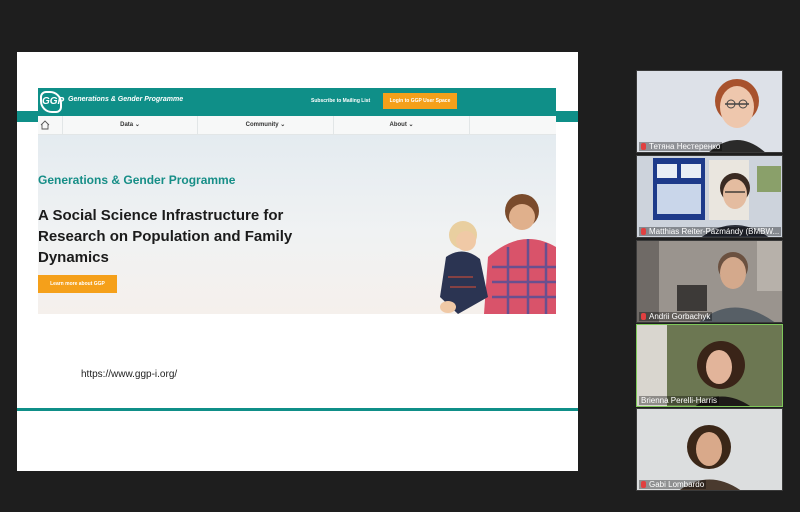  Describe the element at coordinates (498, 254) in the screenshot. I see `hero-photo` at that location.